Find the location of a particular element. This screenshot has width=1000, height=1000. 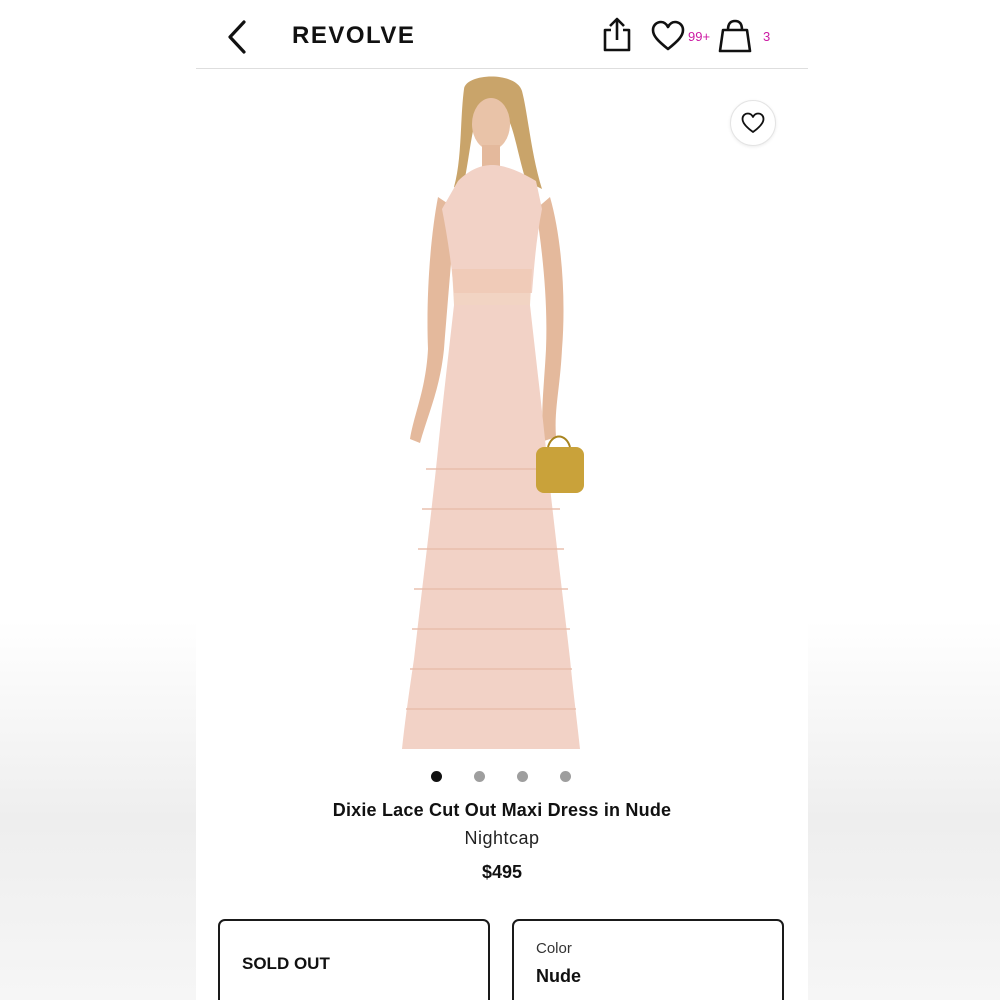

heart-outline-icon is located at coordinates (753, 122).